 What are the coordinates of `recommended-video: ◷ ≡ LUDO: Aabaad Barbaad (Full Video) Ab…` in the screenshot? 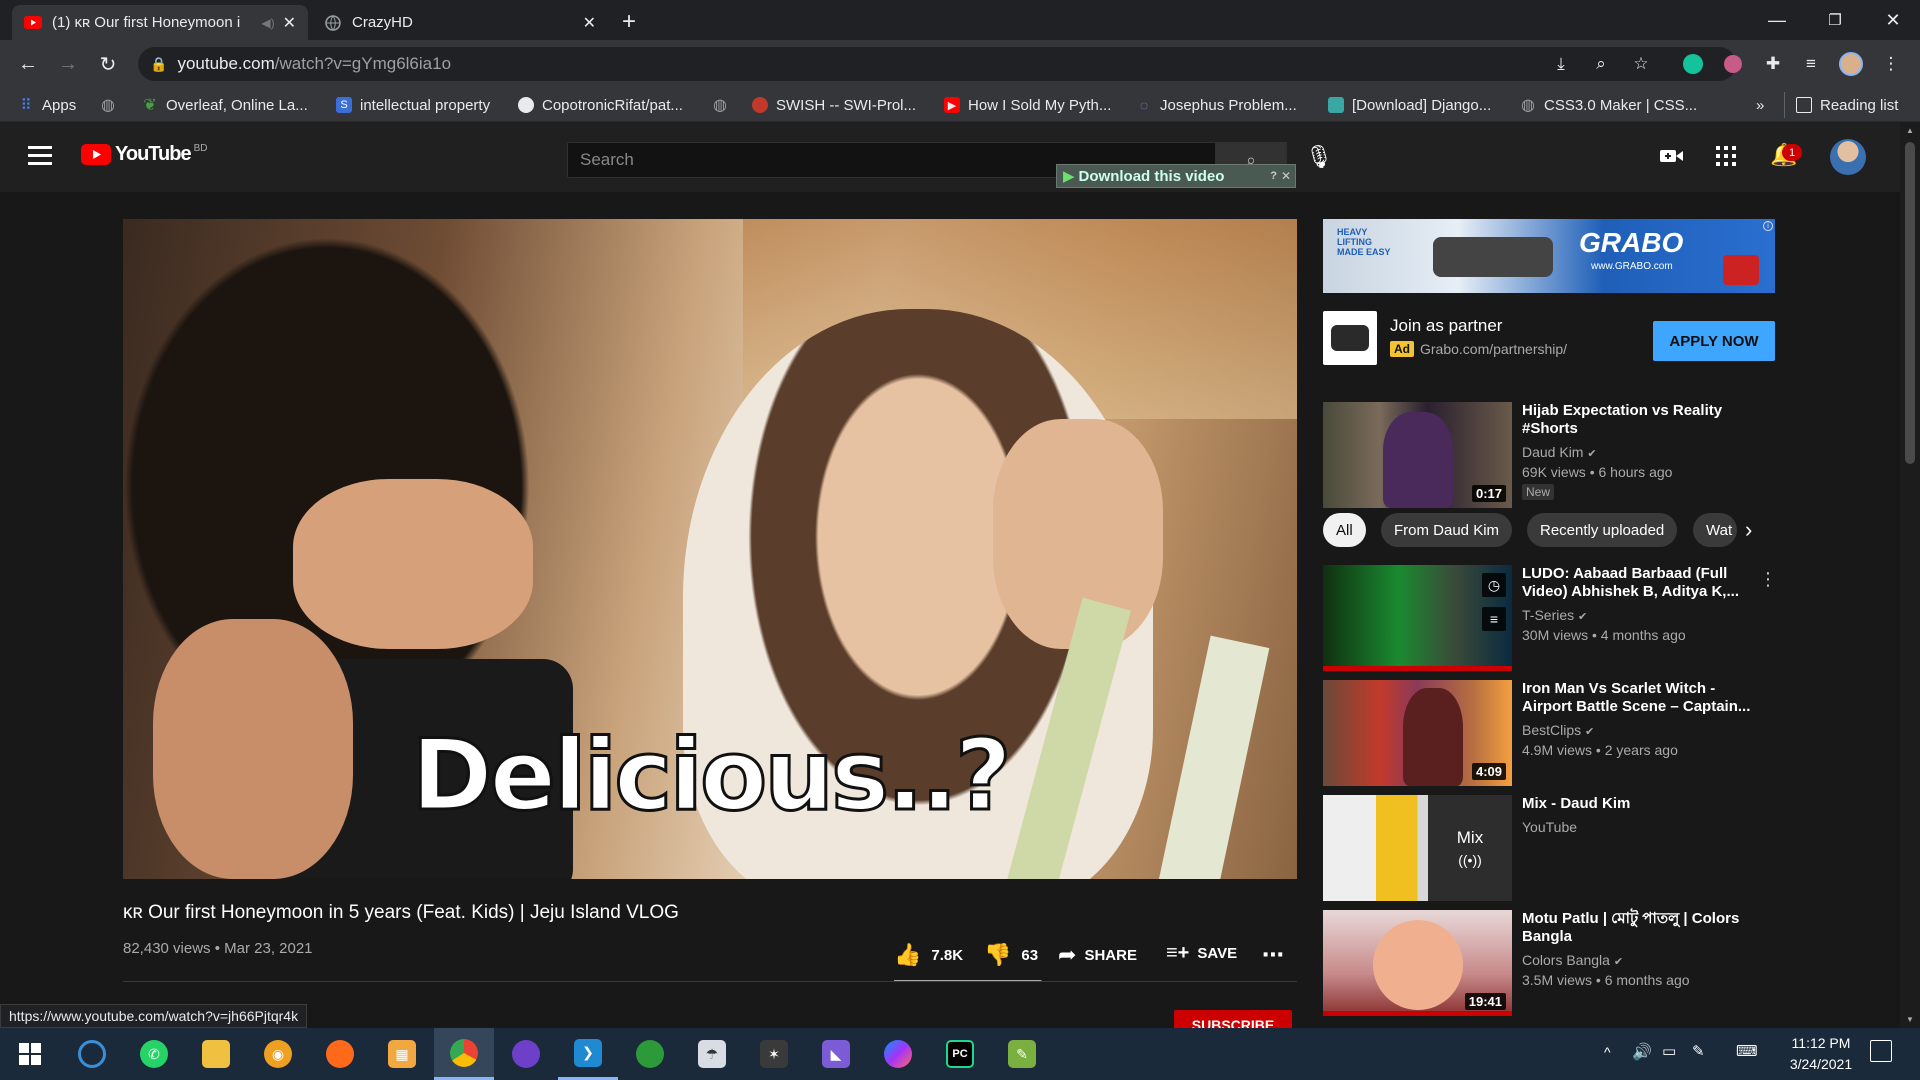 It's located at (1550, 620).